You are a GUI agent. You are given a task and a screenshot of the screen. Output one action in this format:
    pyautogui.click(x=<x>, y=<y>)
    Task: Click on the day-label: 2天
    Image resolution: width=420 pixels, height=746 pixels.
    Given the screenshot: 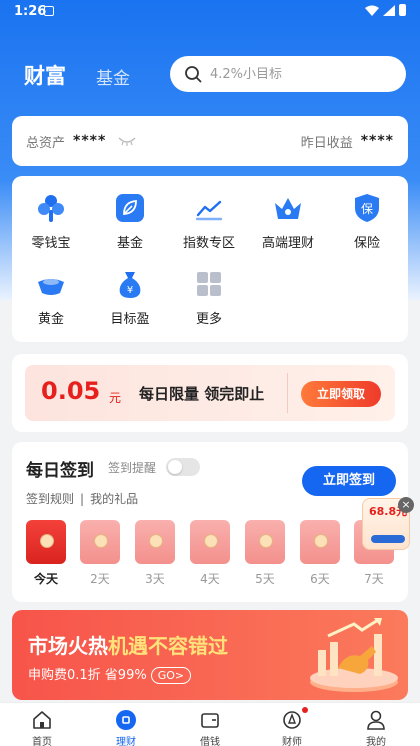 What is the action you would take?
    pyautogui.click(x=100, y=579)
    